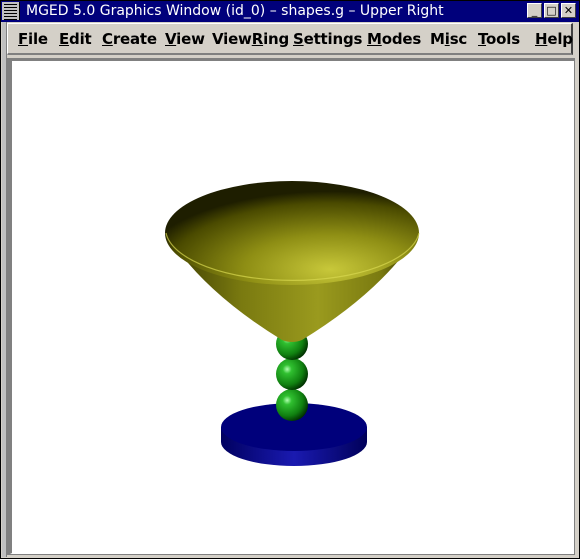  I want to click on menu-misc: Misc, so click(448, 39).